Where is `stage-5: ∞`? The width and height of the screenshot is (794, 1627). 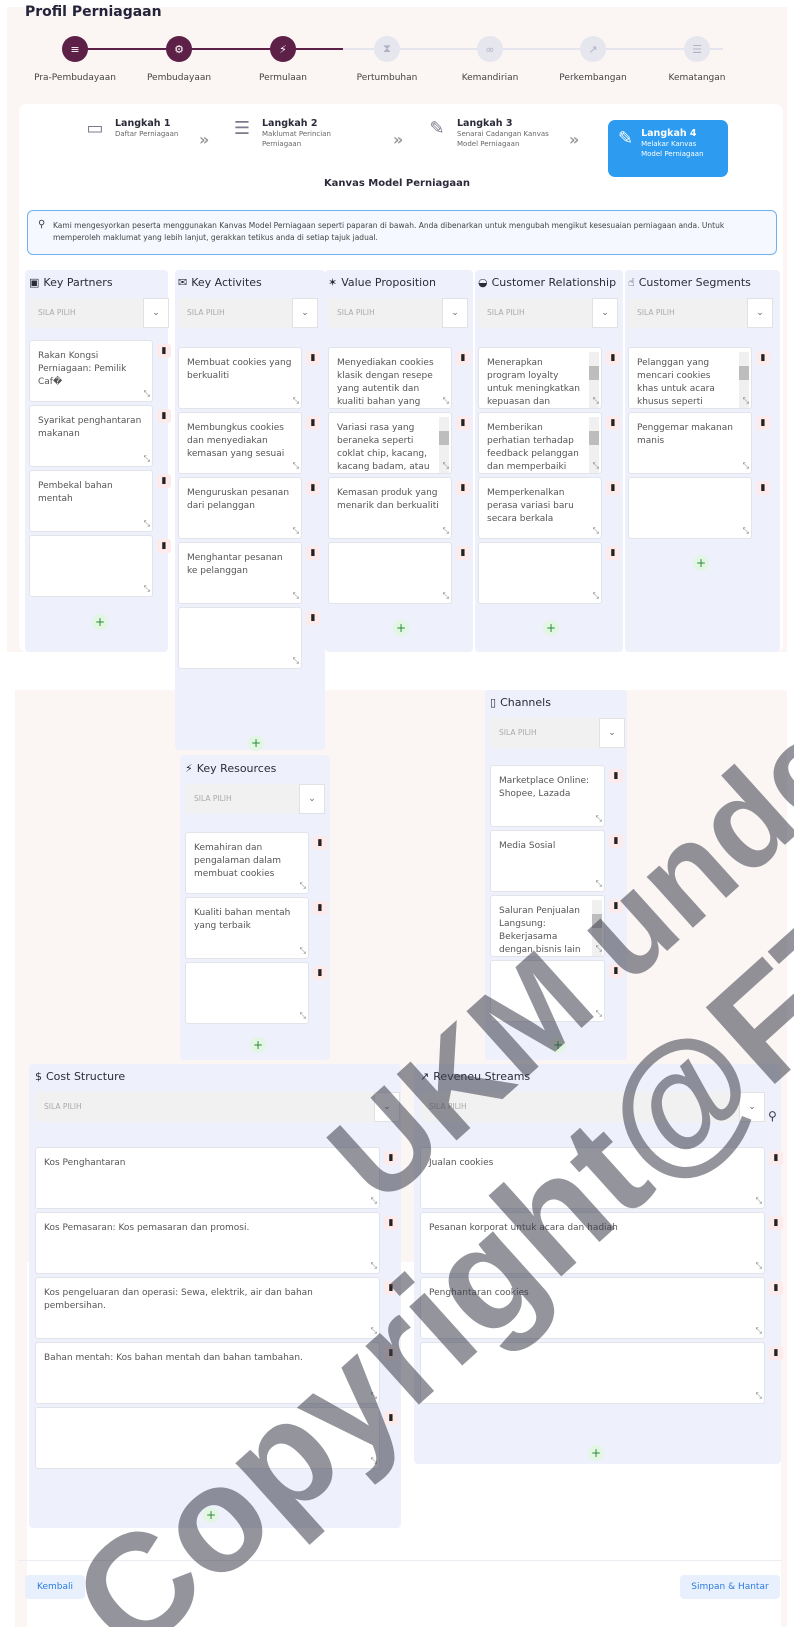 stage-5: ∞ is located at coordinates (490, 49).